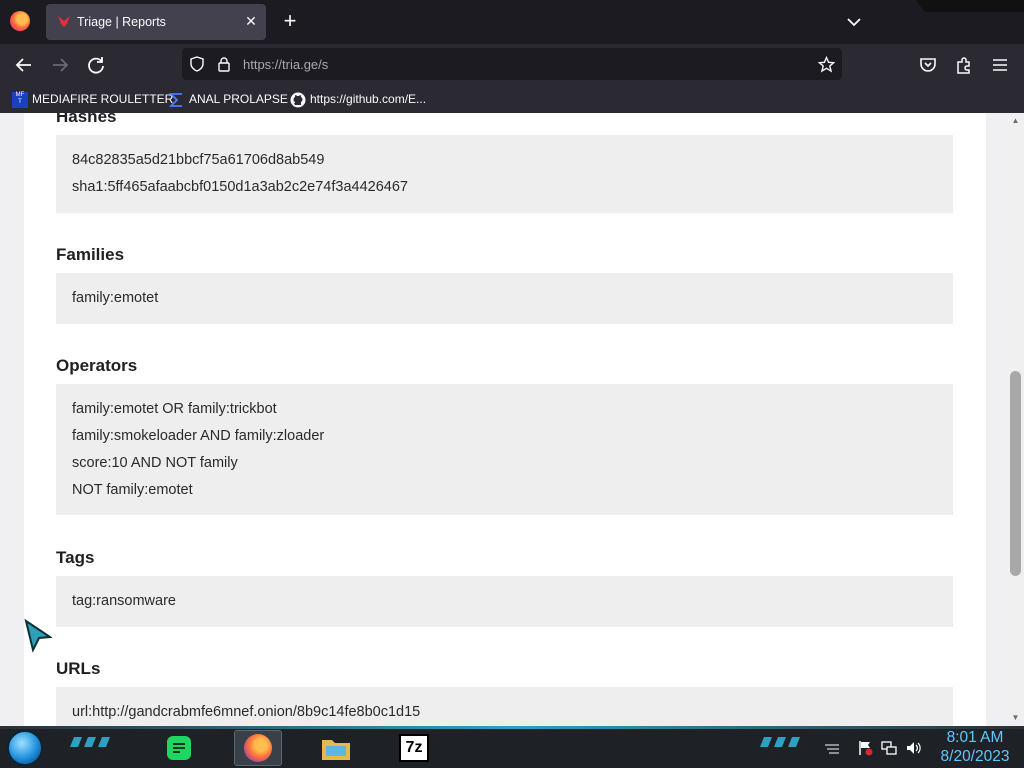  What do you see at coordinates (865, 748) in the screenshot?
I see `action-center-flag-icon` at bounding box center [865, 748].